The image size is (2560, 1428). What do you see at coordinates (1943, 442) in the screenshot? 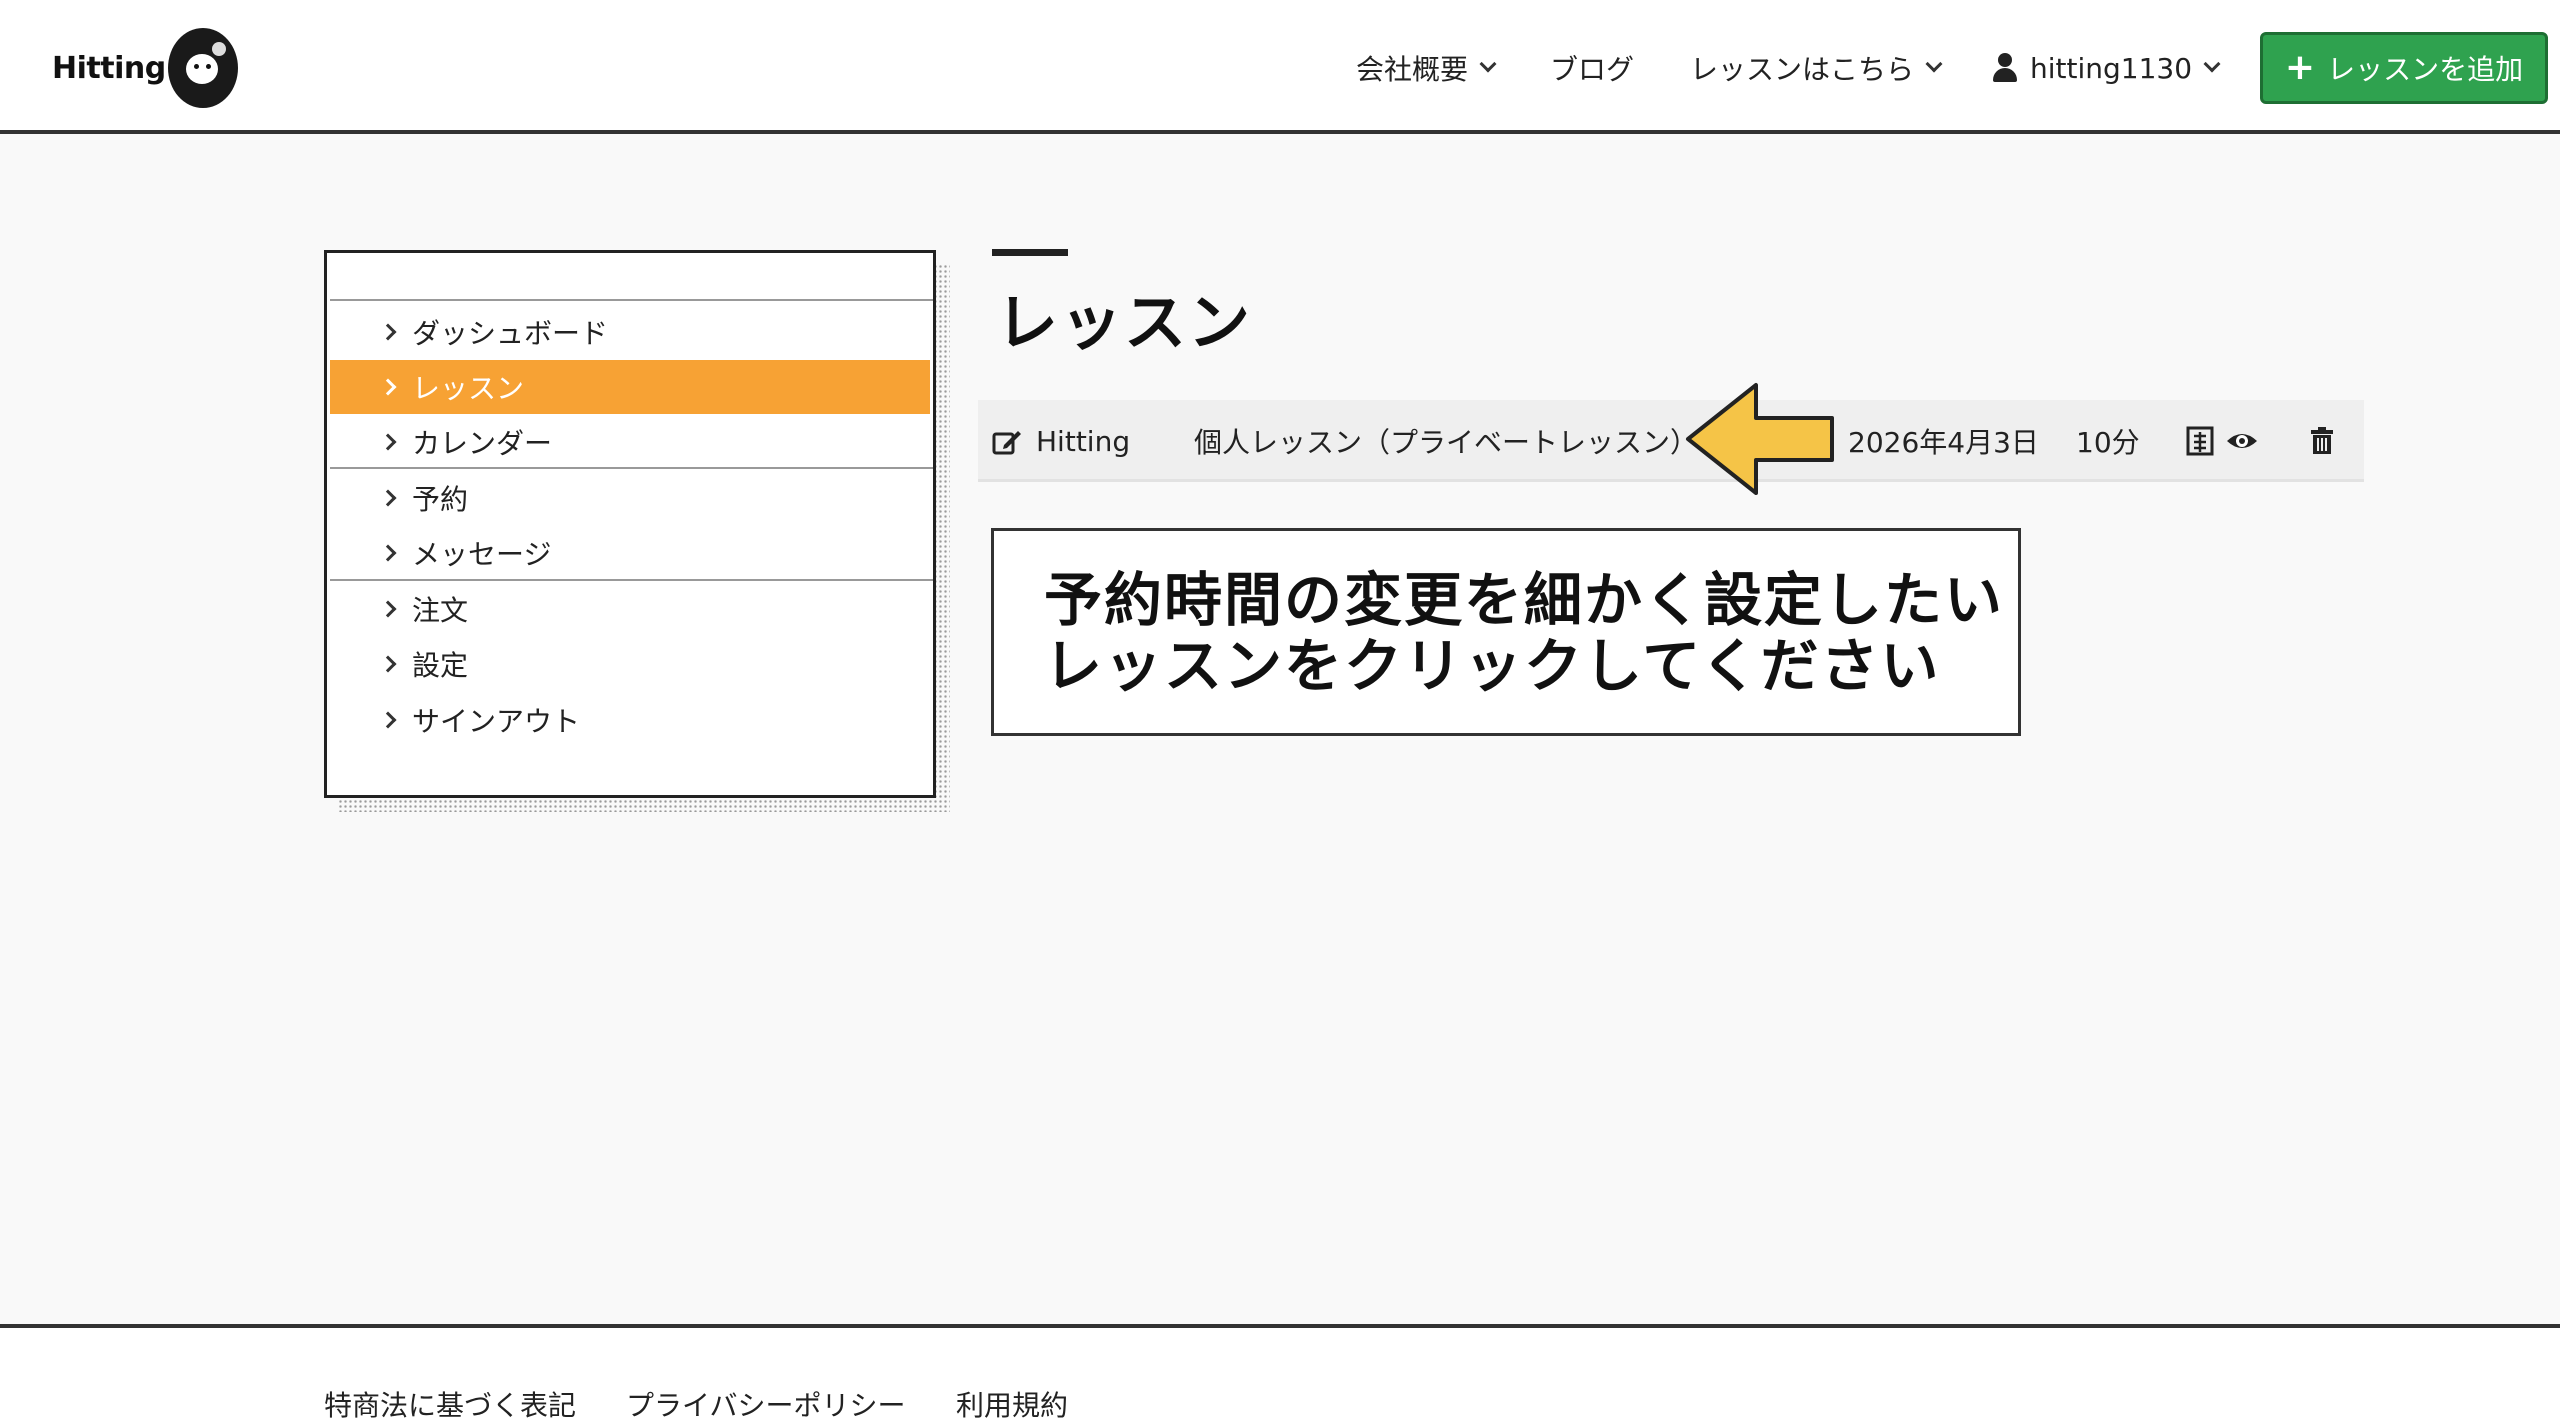
I see `lesson-date: 2026年4月3日` at bounding box center [1943, 442].